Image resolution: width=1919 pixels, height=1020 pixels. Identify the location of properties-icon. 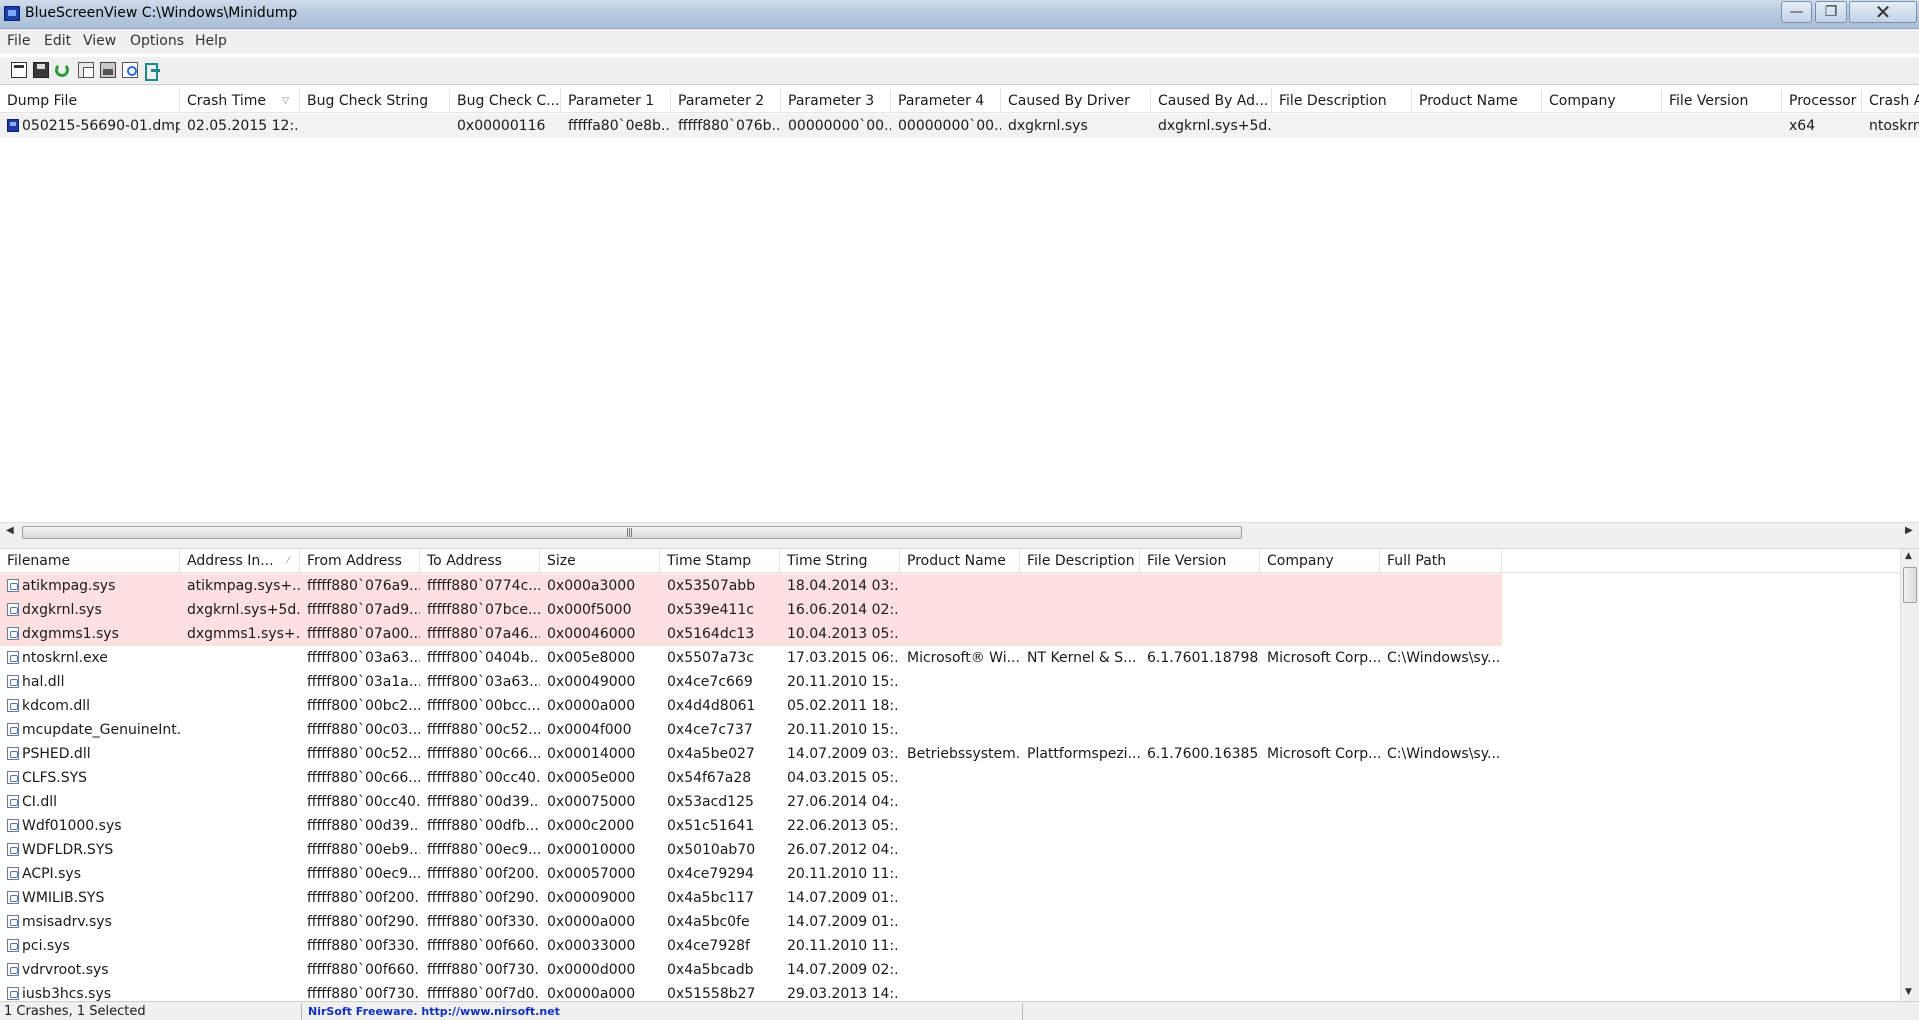
(108, 70).